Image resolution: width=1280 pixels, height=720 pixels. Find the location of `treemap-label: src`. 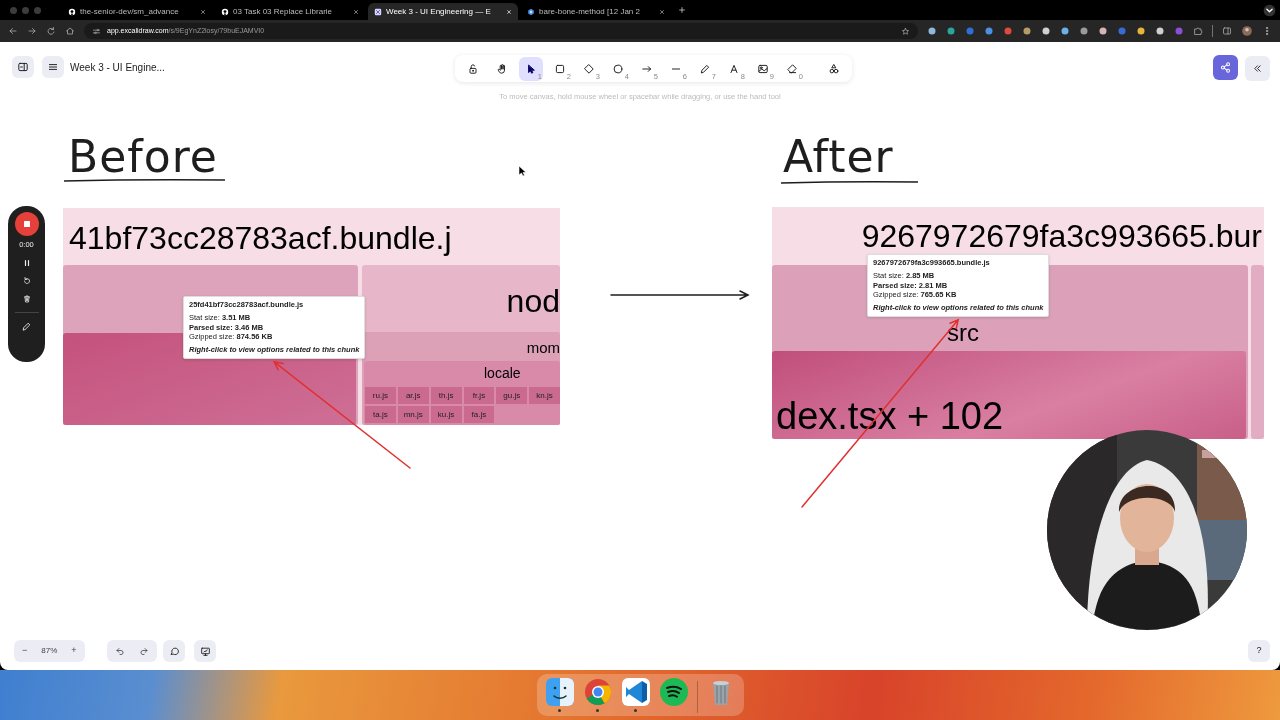

treemap-label: src is located at coordinates (963, 333).